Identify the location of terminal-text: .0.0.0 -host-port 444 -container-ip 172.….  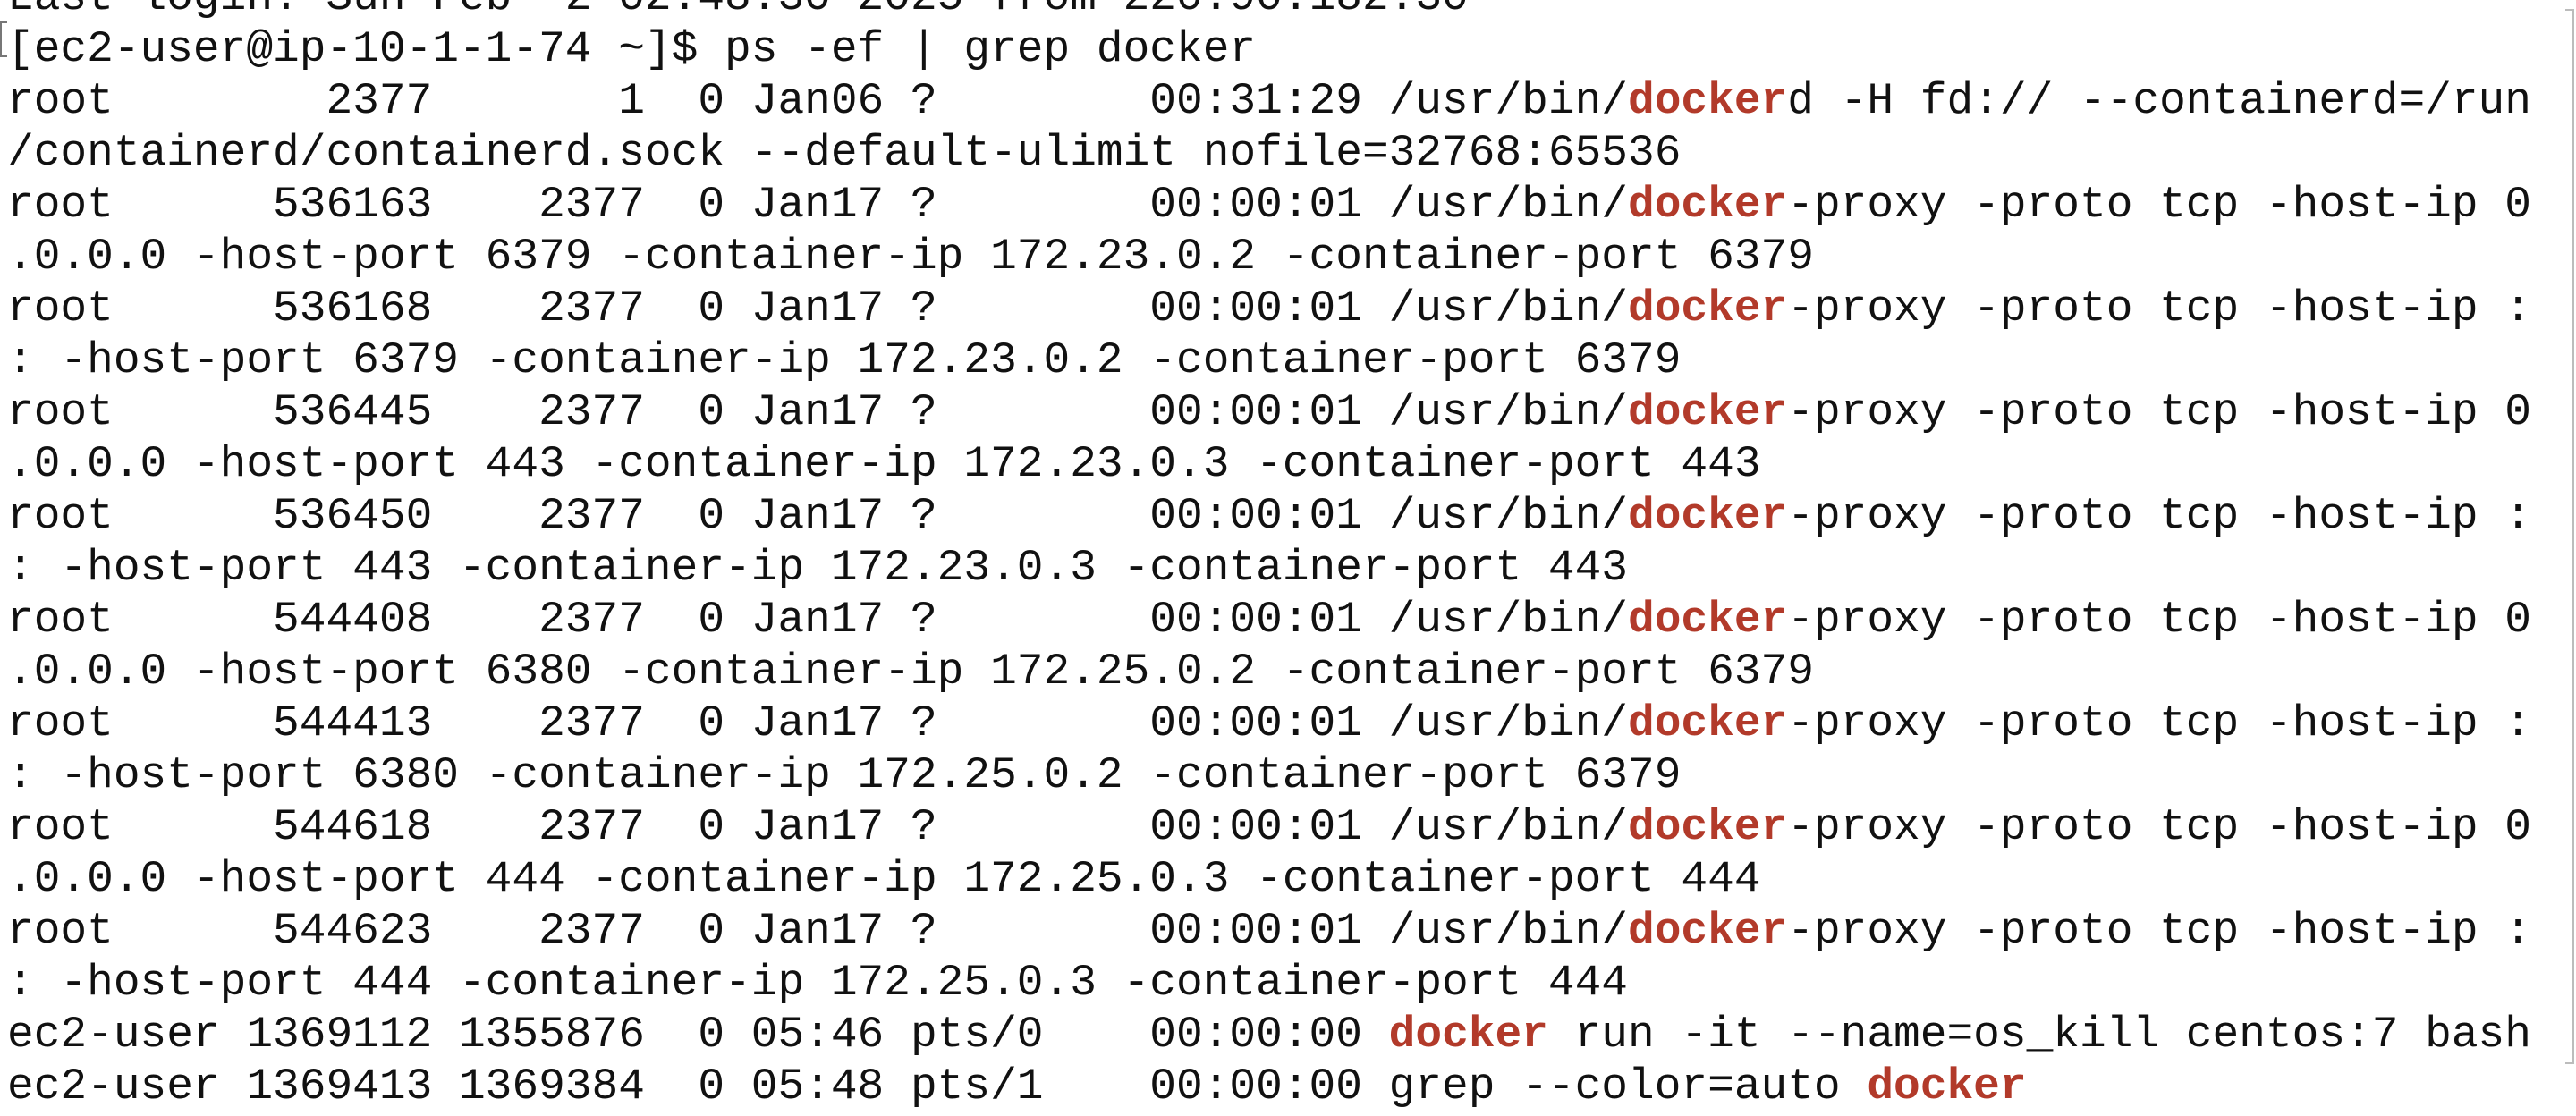
(884, 879).